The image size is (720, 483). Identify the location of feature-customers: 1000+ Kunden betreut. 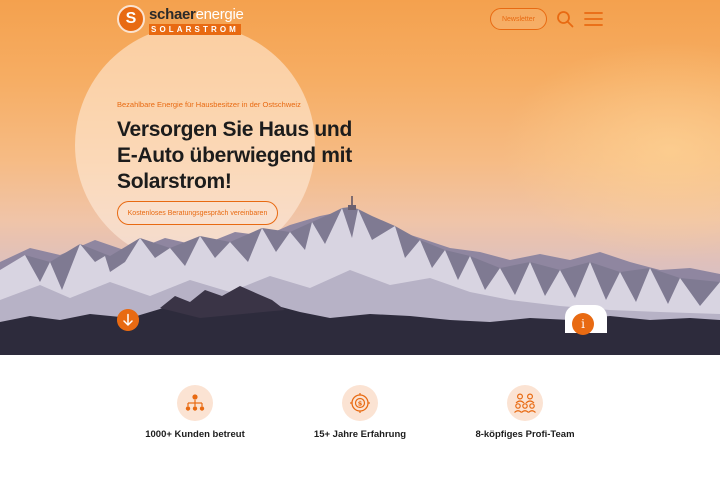
(195, 412).